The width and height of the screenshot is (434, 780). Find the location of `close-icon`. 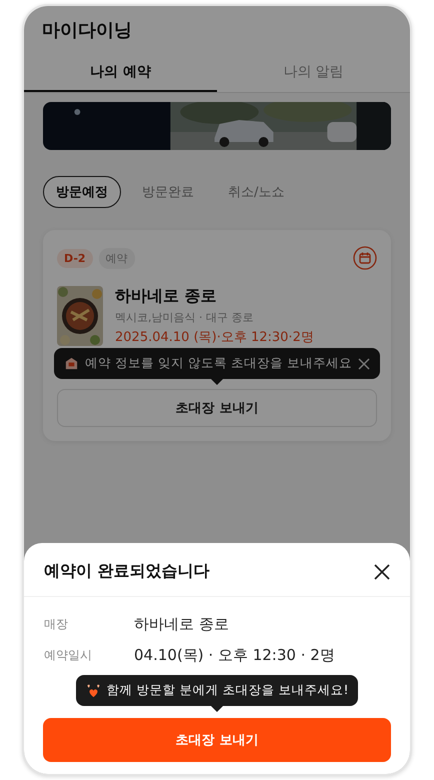

close-icon is located at coordinates (382, 572).